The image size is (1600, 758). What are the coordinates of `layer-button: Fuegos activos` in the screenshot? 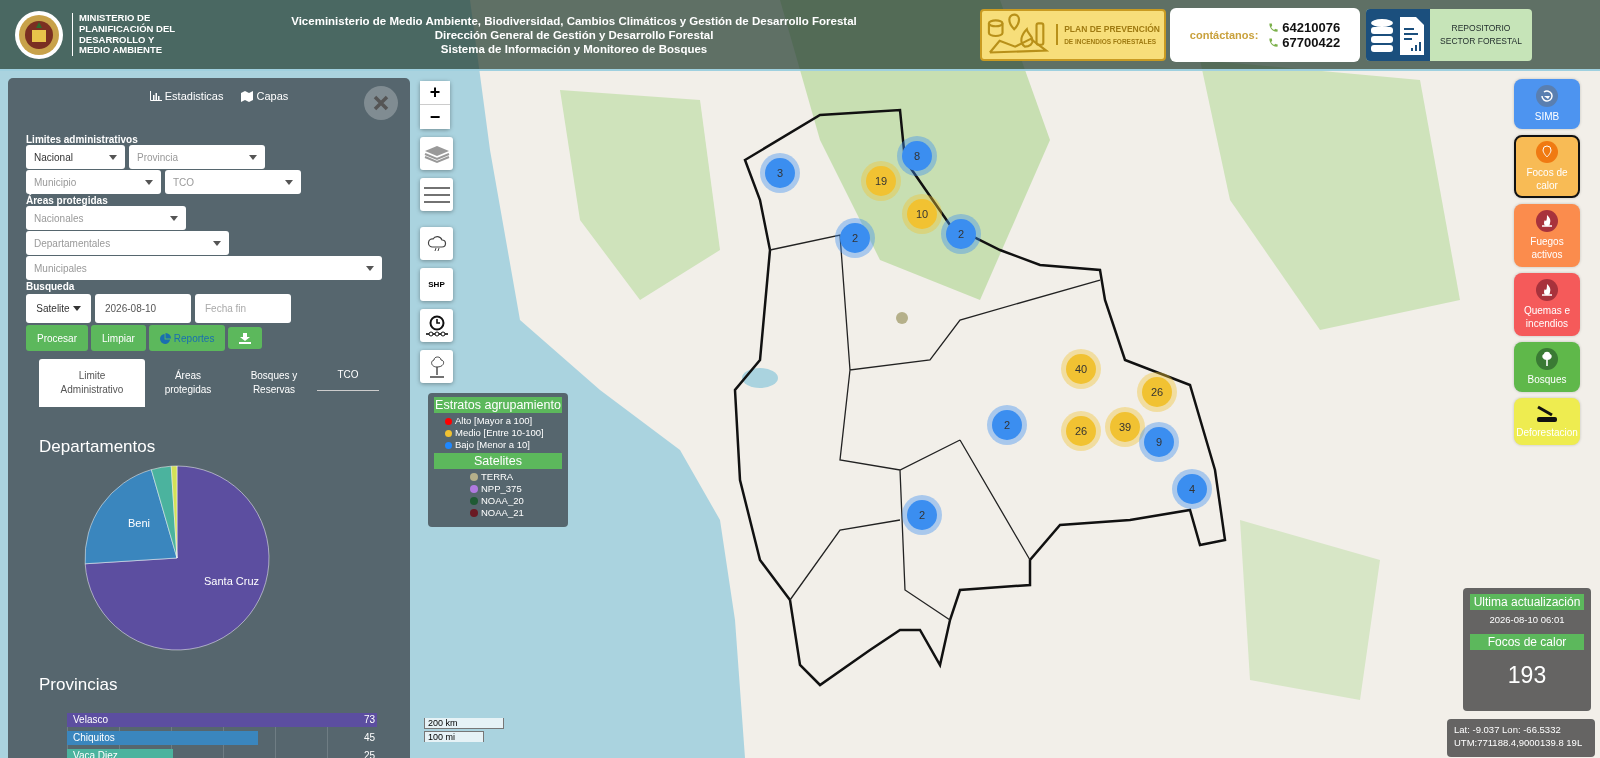 It's located at (1547, 235).